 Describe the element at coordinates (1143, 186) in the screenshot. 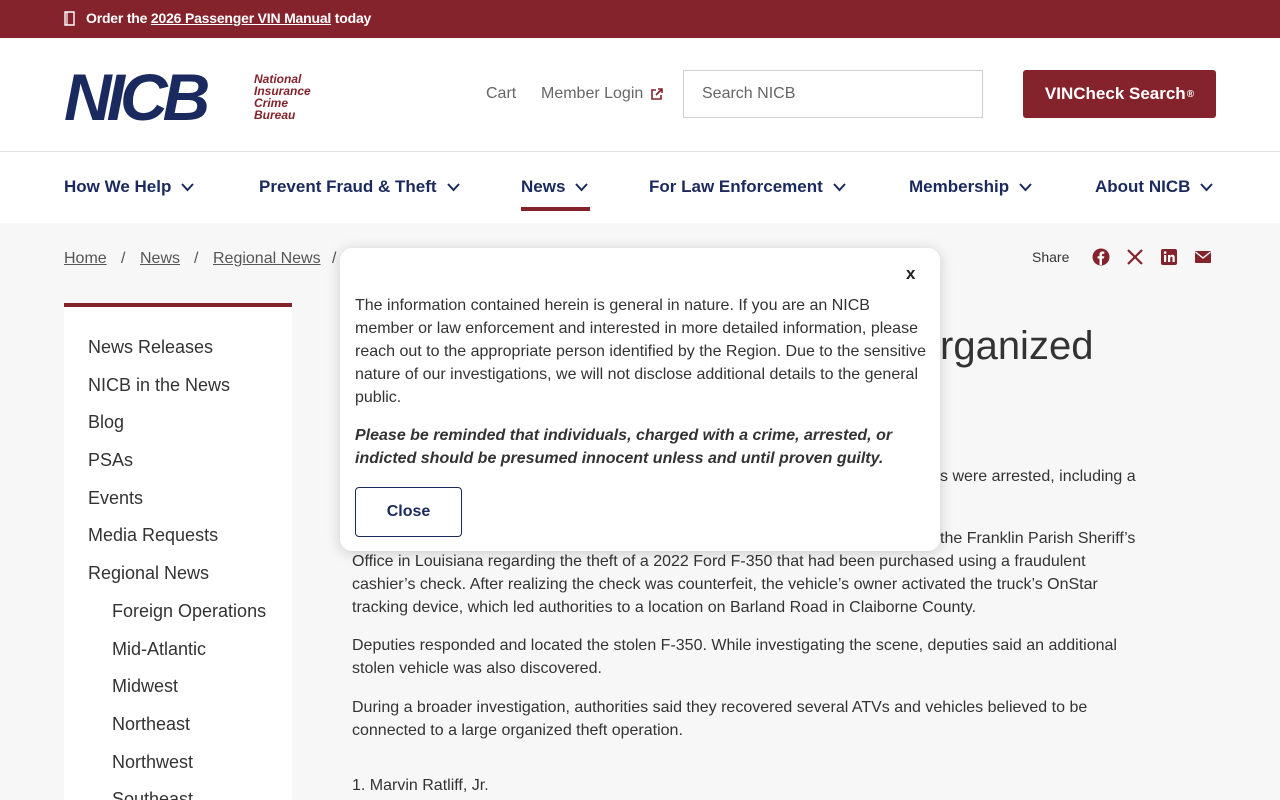

I see `nav-label: About NICB` at that location.